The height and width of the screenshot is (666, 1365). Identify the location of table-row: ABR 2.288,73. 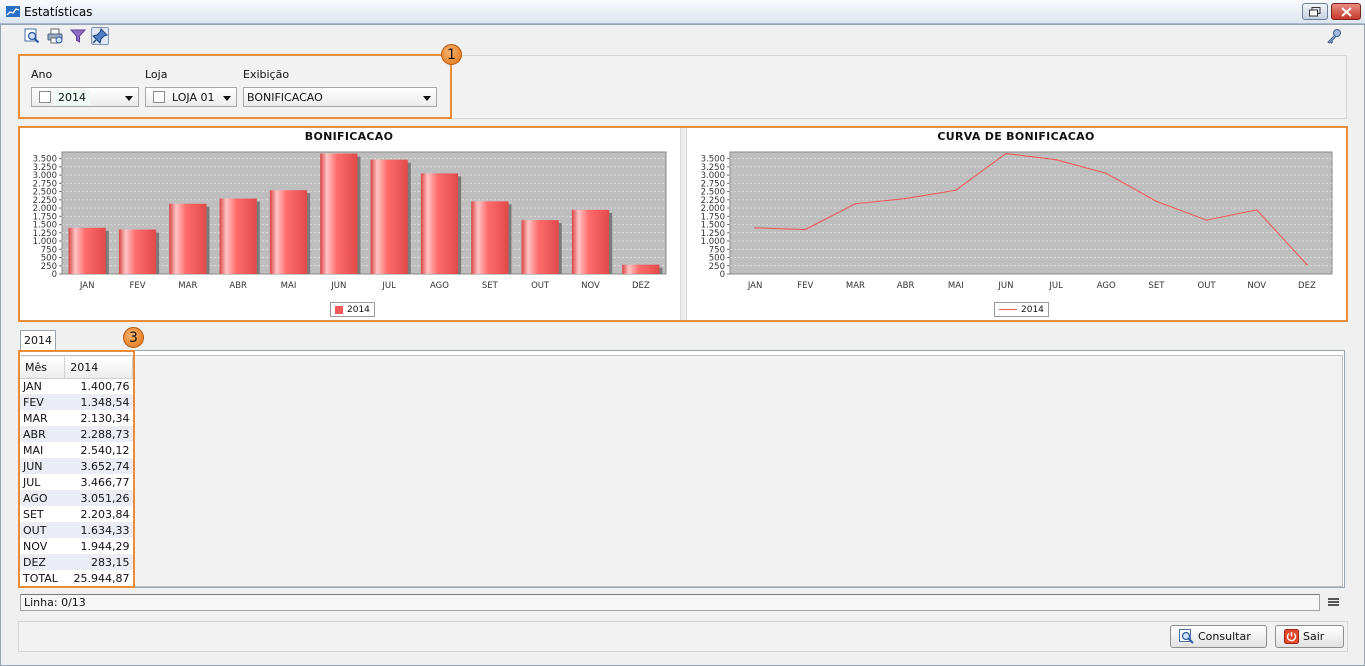
(76, 434).